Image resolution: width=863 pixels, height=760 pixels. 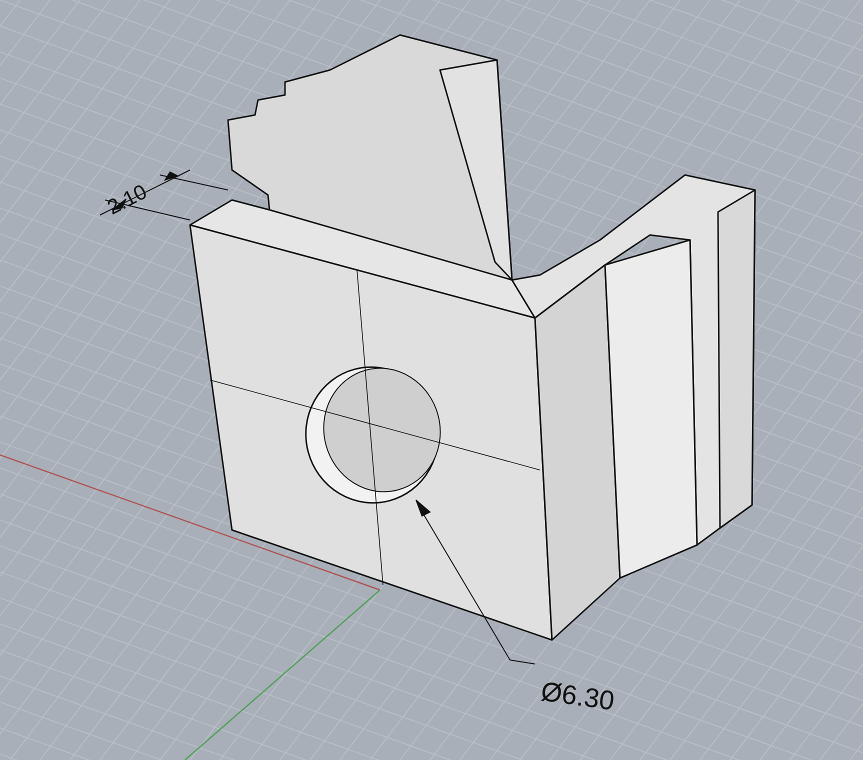 What do you see at coordinates (577, 696) in the screenshot?
I see `dimension-label: Ø6.30` at bounding box center [577, 696].